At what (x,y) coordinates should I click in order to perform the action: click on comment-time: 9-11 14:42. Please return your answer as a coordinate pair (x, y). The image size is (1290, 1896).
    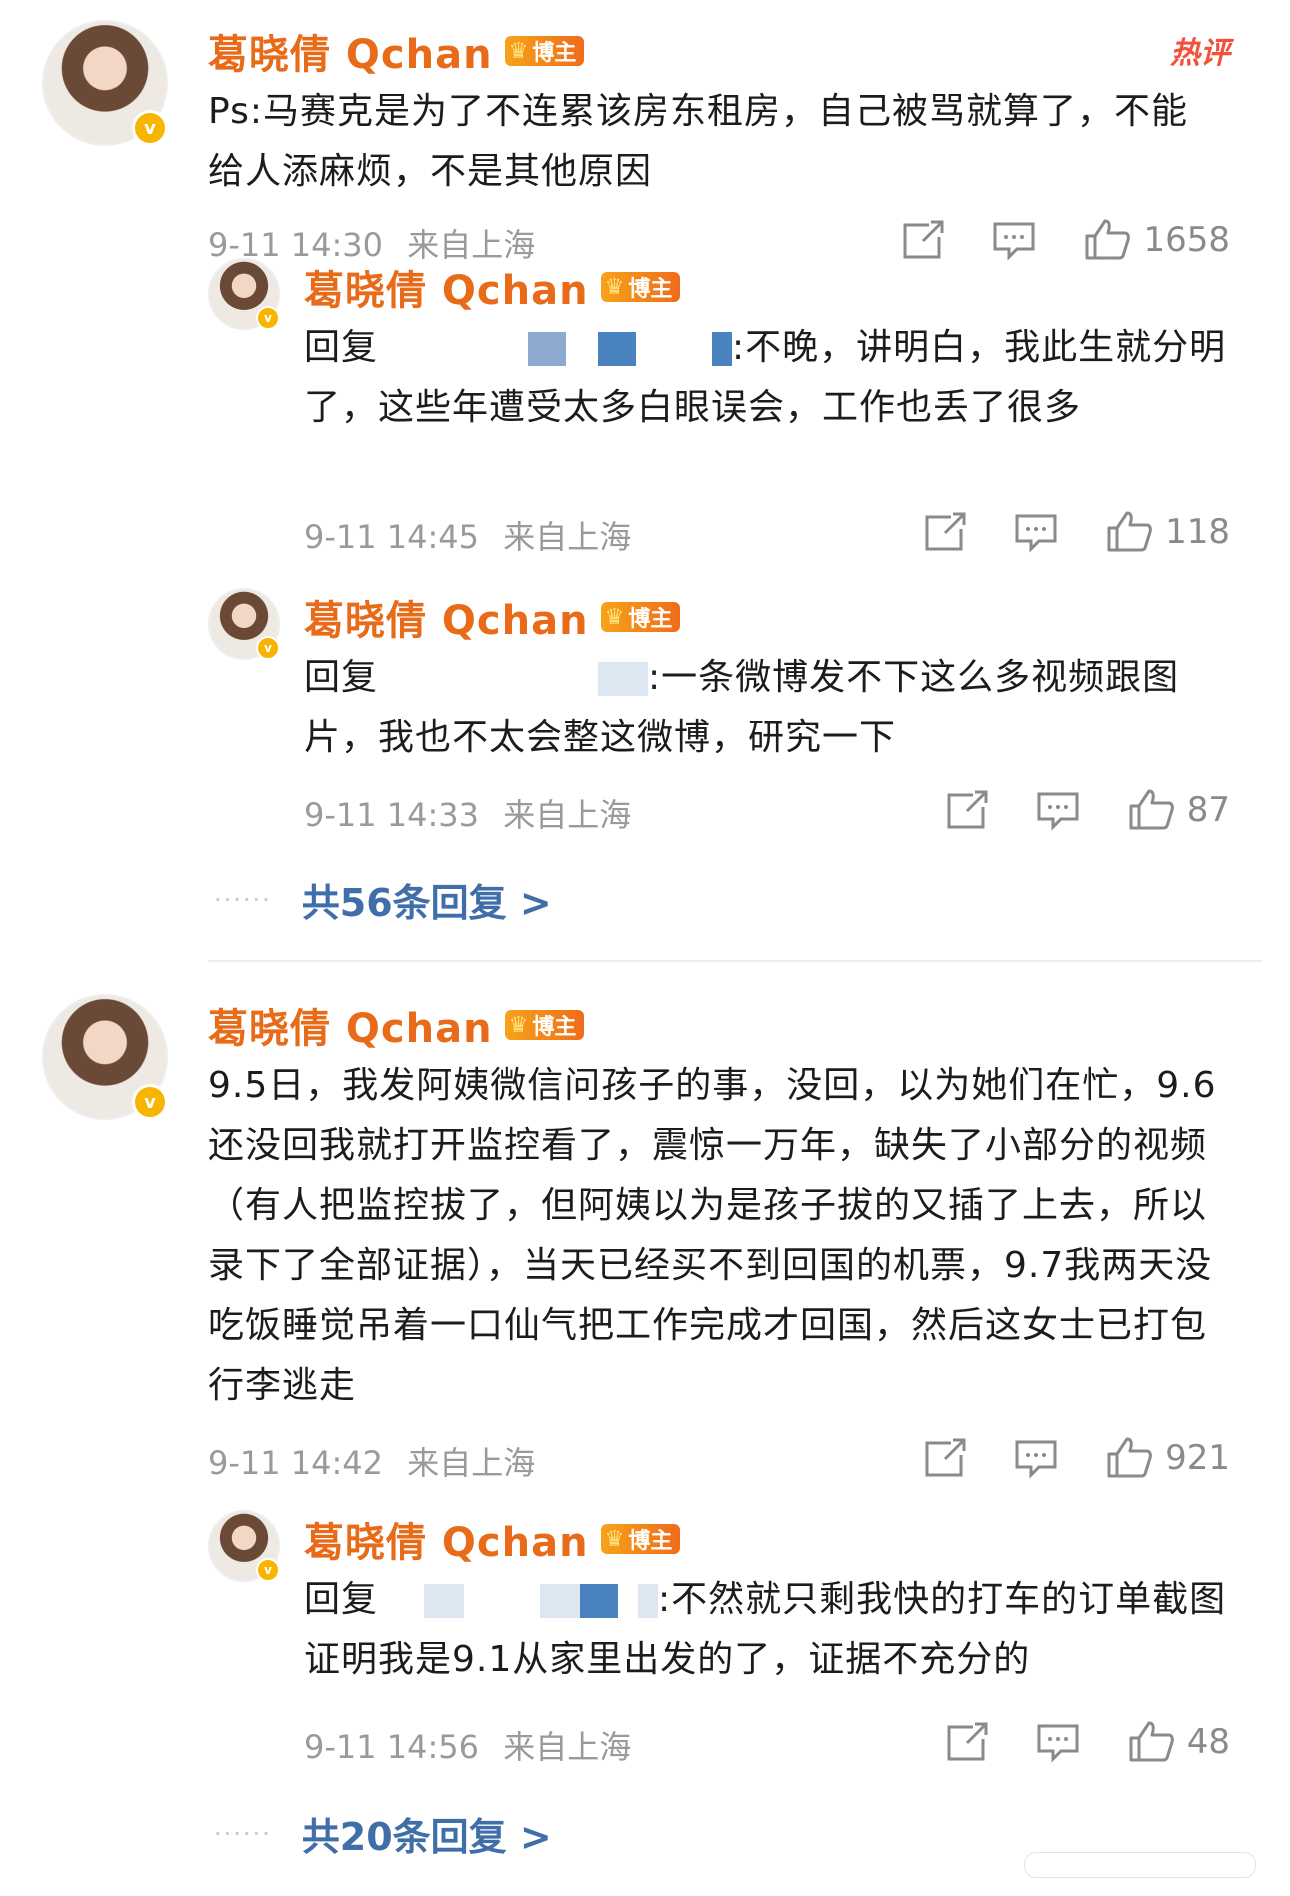
    Looking at the image, I should click on (296, 1463).